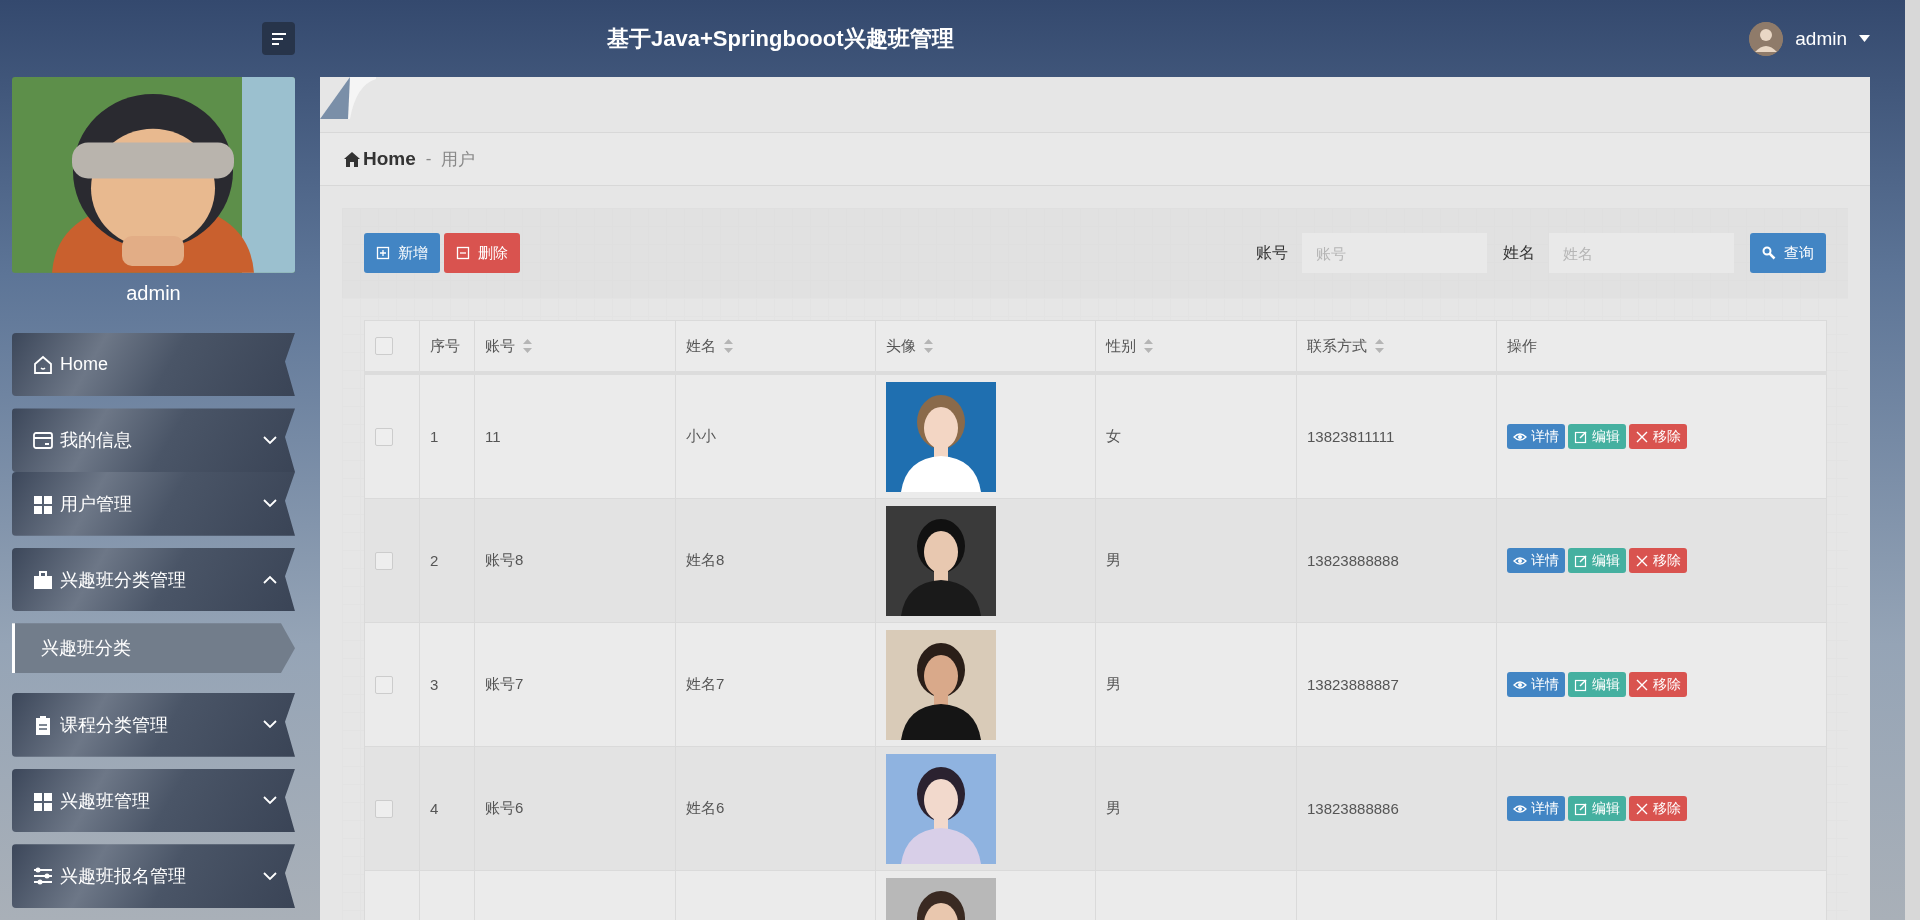  Describe the element at coordinates (434, 808) in the screenshot. I see `table-cell: 4` at that location.